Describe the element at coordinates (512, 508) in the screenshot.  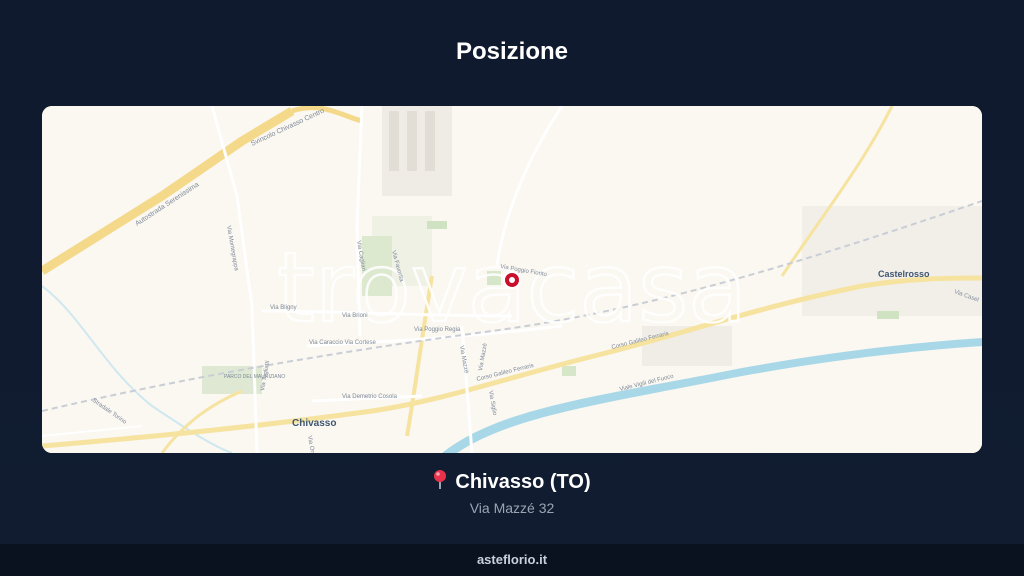
I see `address-label: Via Mazzé 32` at that location.